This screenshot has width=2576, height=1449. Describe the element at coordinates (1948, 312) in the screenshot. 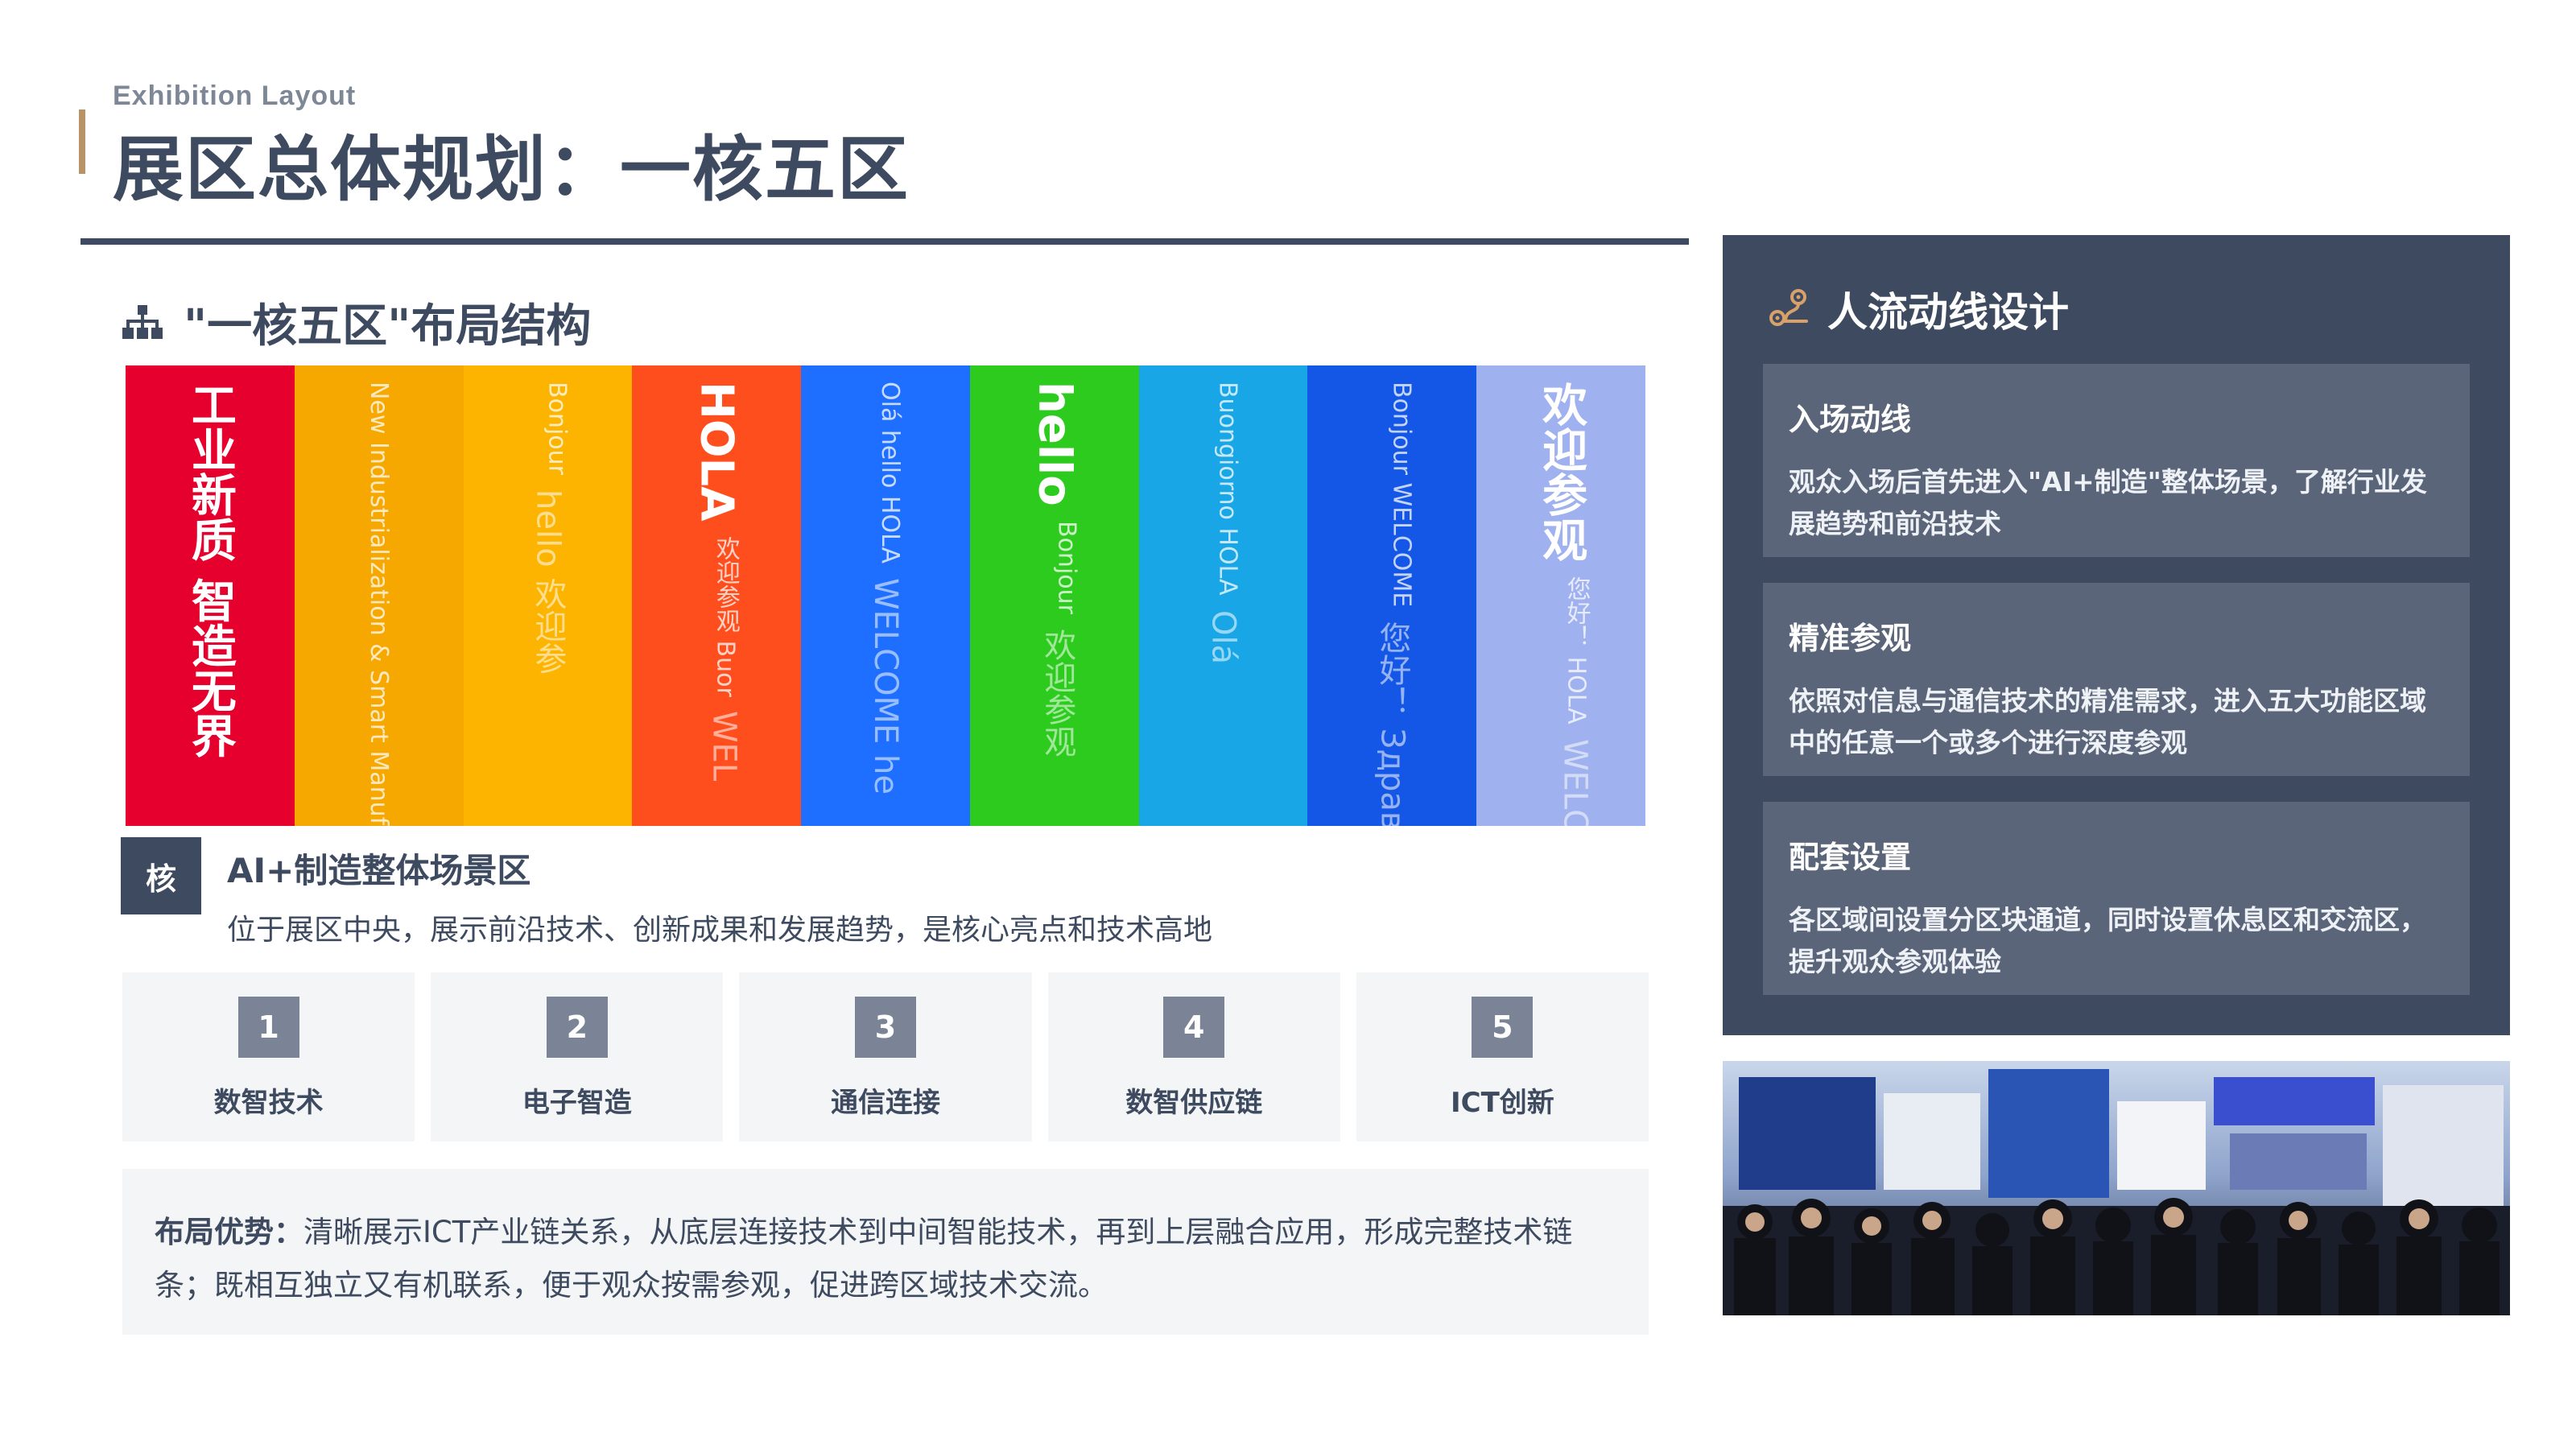

I see `flow-heading-text: 人流动线设计` at that location.